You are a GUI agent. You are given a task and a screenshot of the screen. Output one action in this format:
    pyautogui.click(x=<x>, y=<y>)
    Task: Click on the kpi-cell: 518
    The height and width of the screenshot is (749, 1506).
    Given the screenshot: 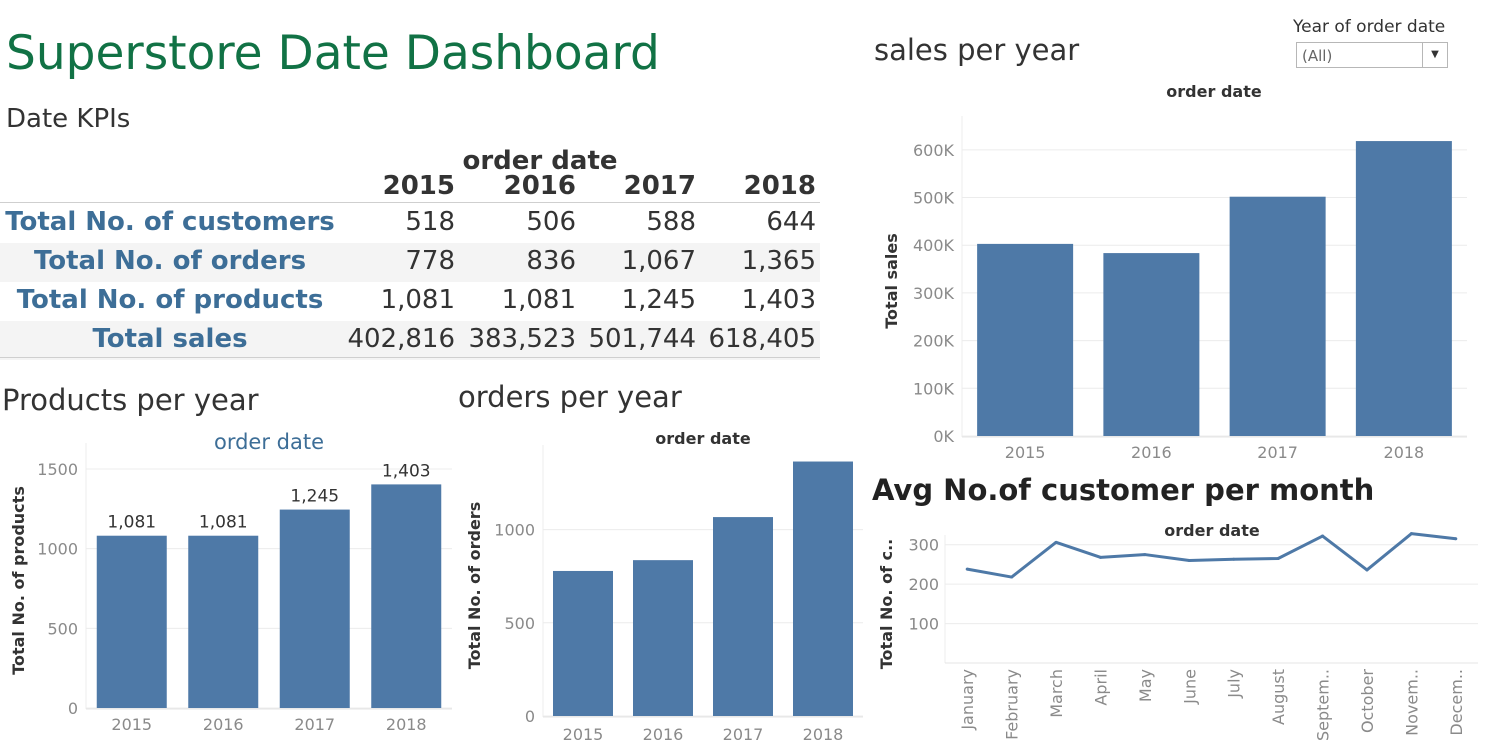 What is the action you would take?
    pyautogui.click(x=430, y=222)
    